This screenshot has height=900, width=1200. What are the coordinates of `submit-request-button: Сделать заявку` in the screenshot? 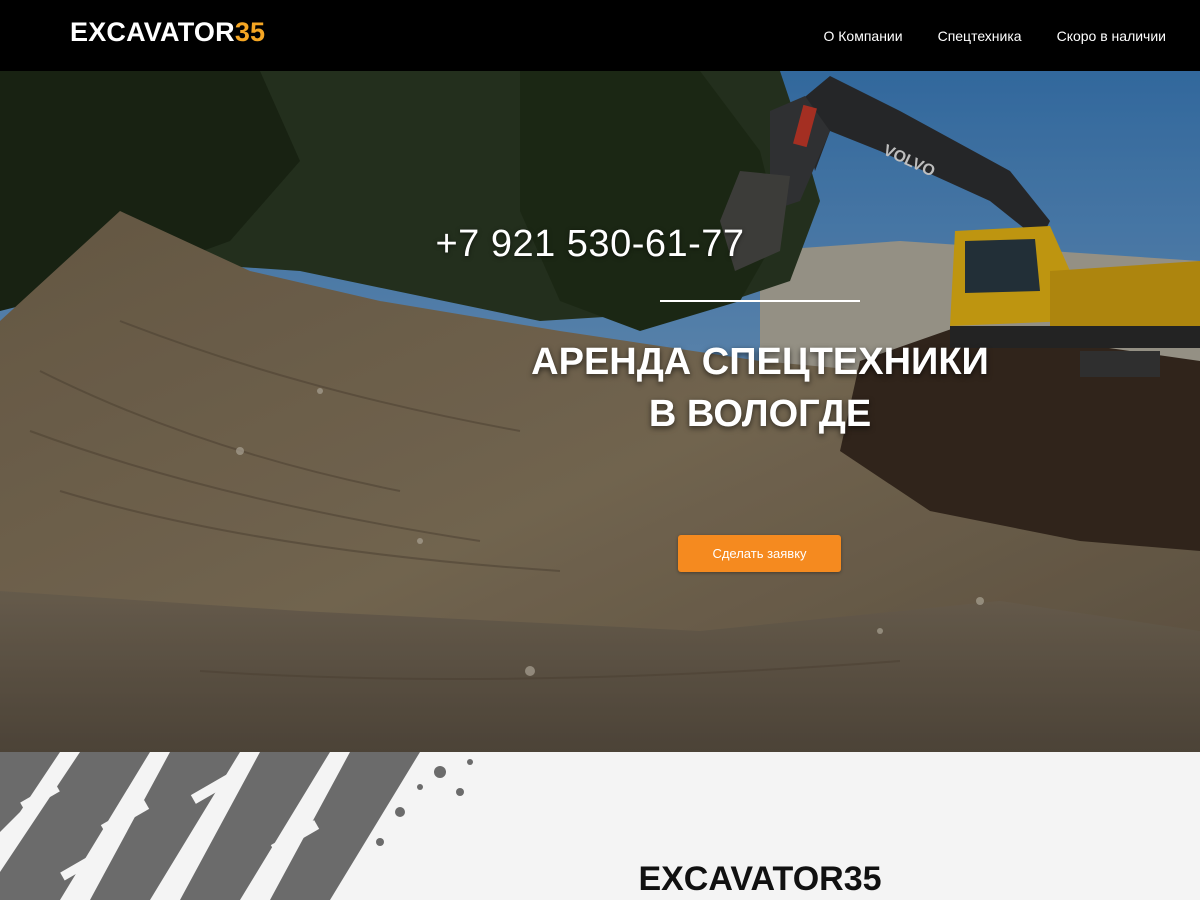 It's located at (759, 553).